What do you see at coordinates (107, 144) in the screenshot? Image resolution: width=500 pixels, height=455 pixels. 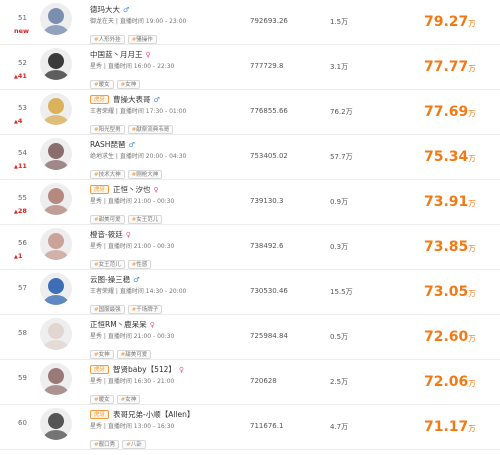 I see `streamer-name: RASH琵琶` at bounding box center [107, 144].